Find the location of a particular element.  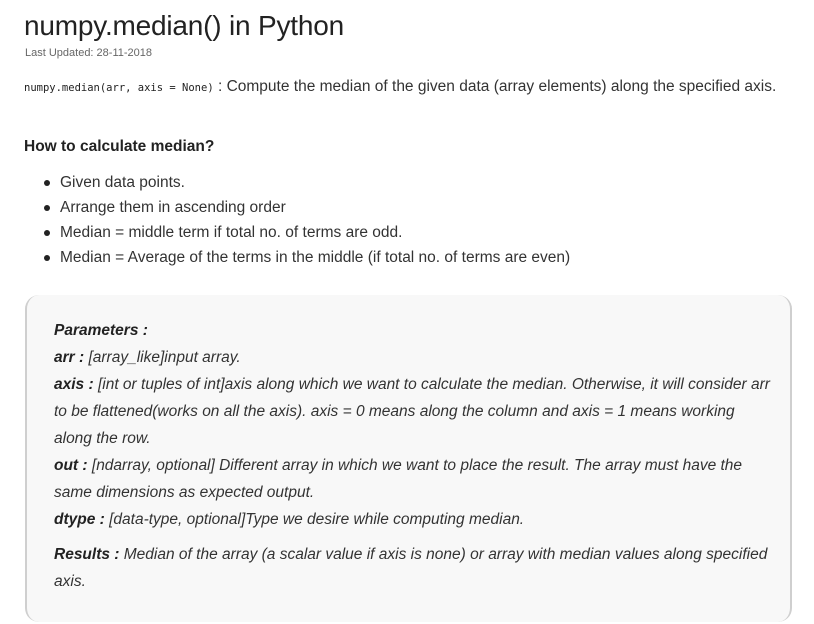

parameters-heading: Parameters : is located at coordinates (101, 330).